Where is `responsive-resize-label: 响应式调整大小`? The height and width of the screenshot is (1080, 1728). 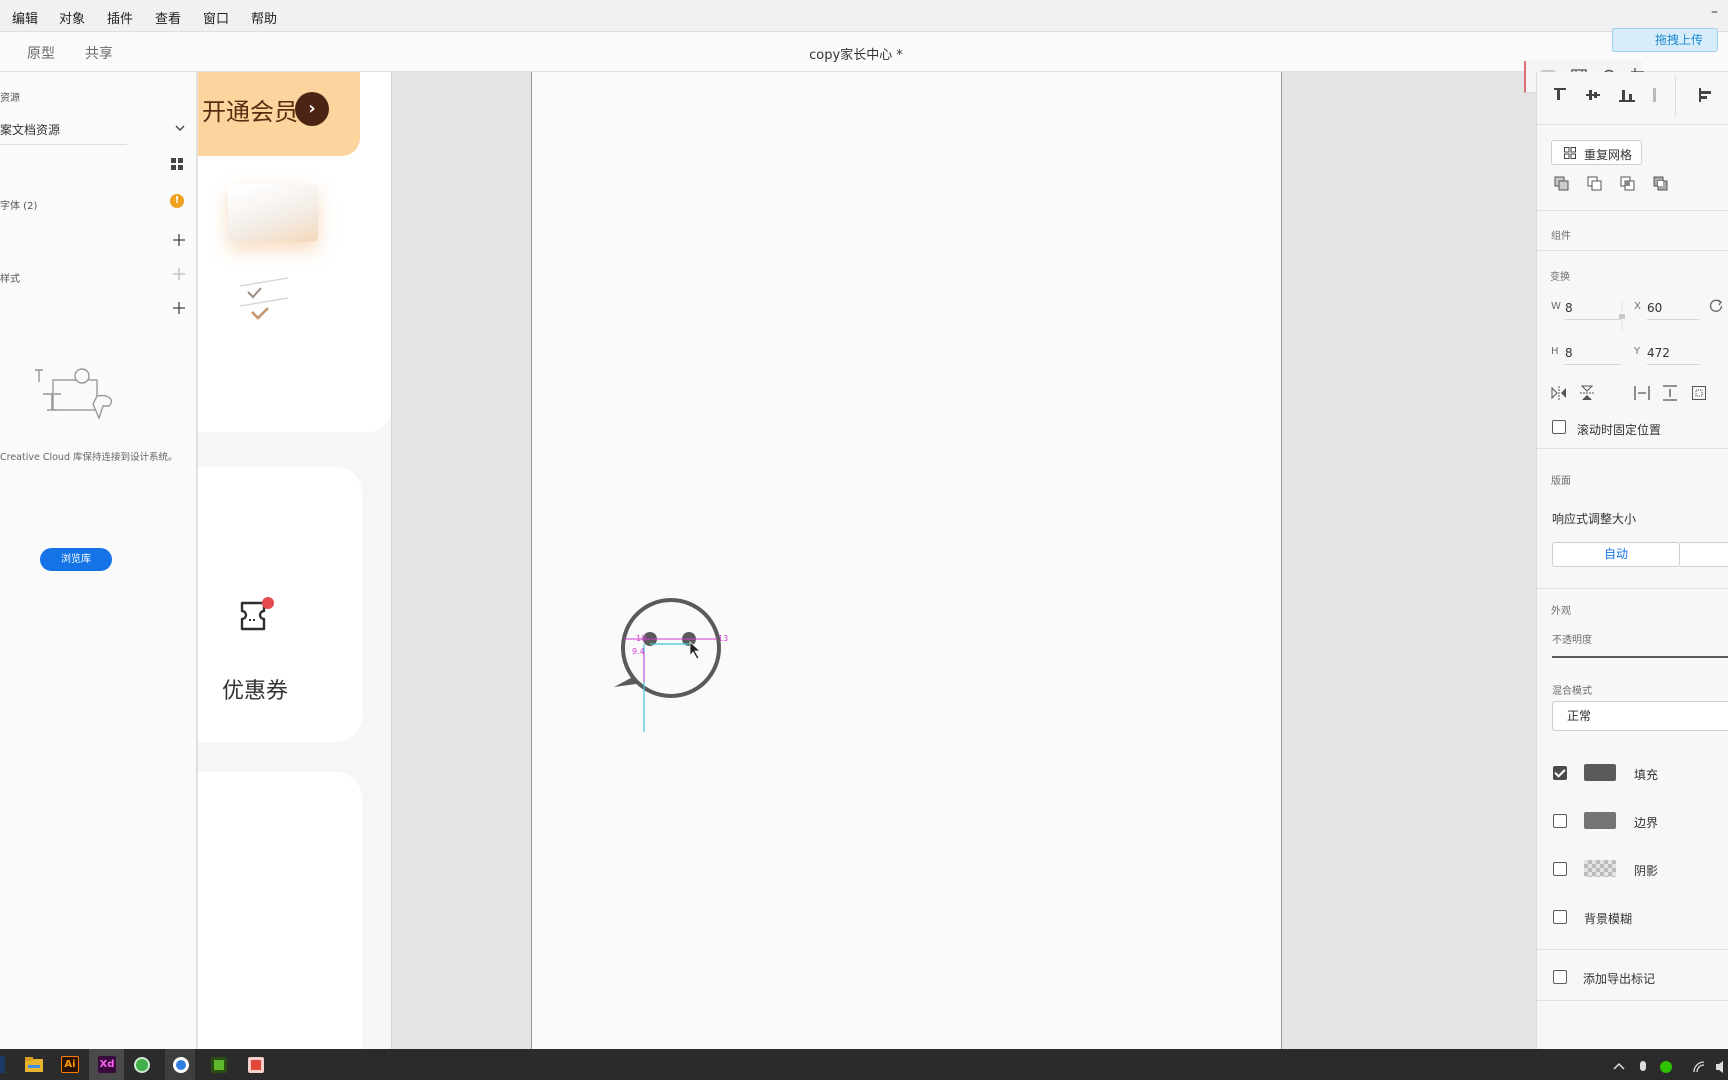 responsive-resize-label: 响应式调整大小 is located at coordinates (1594, 519).